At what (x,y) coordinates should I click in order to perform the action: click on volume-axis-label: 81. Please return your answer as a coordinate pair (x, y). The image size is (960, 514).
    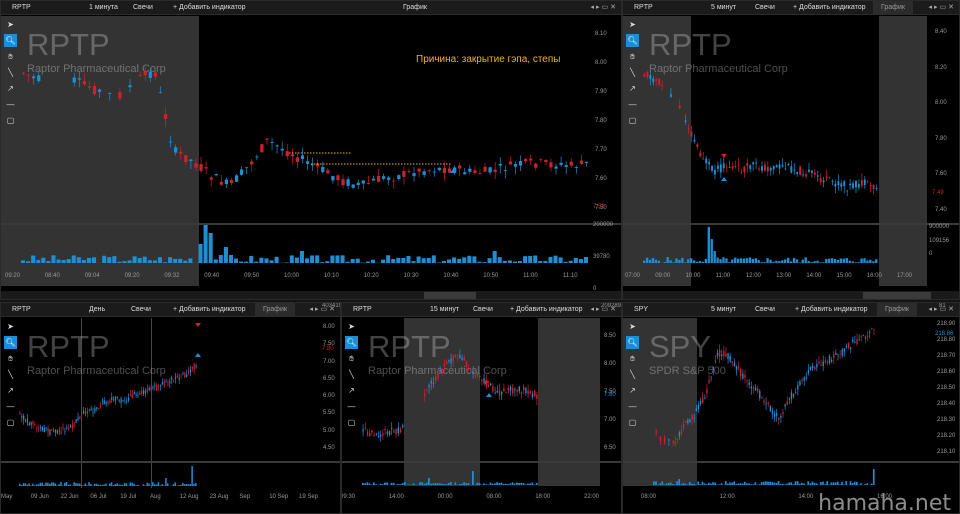
    Looking at the image, I should click on (942, 306).